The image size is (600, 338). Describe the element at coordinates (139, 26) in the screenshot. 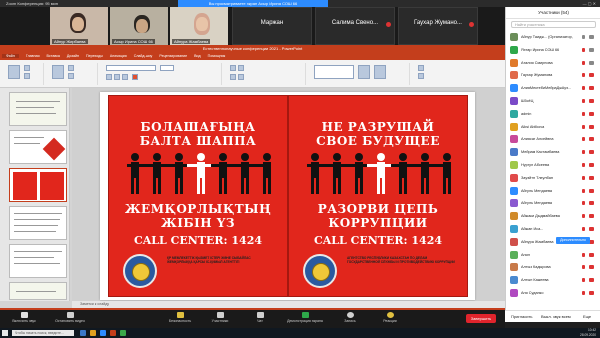

I see `video-tile: Асыр Ирина СОШ 66` at that location.